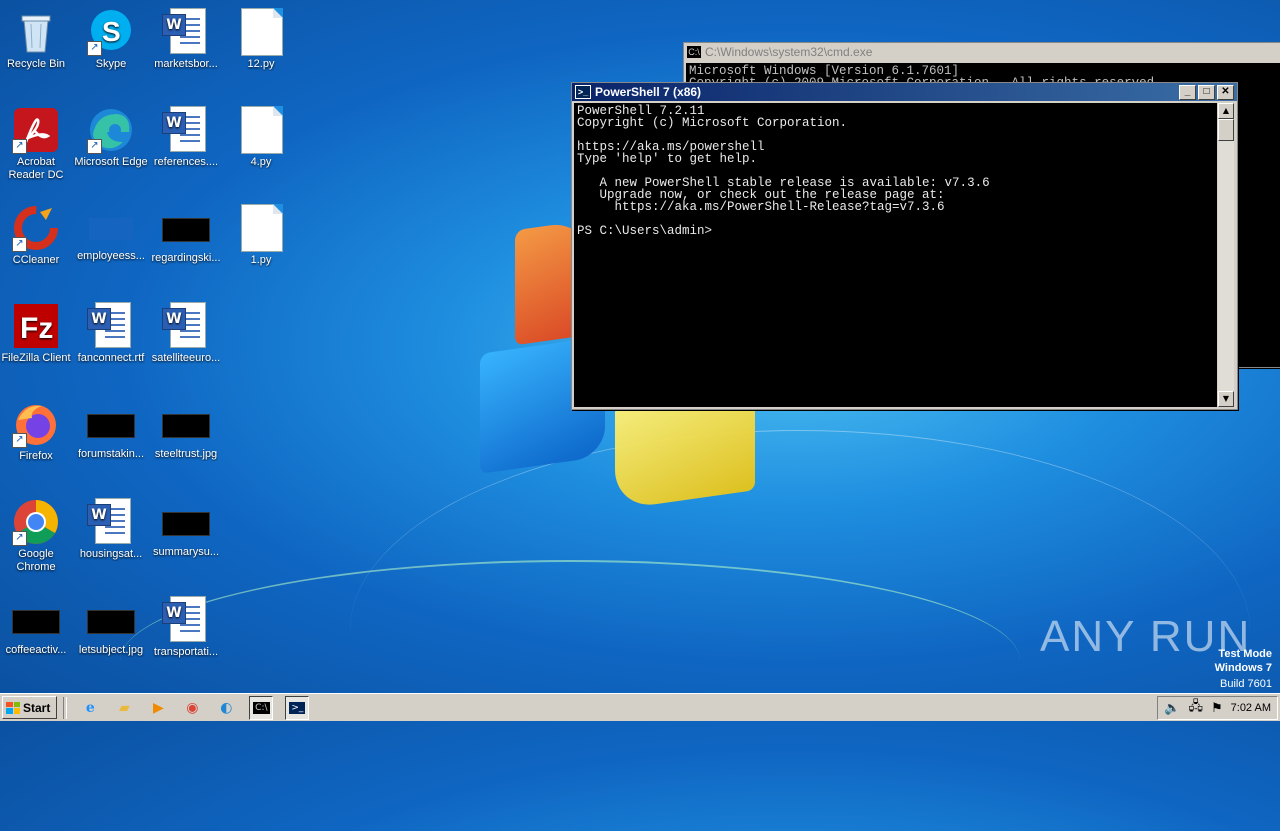 This screenshot has height=831, width=1280. What do you see at coordinates (36, 228) in the screenshot?
I see `ccleaner-icon: ↗` at bounding box center [36, 228].